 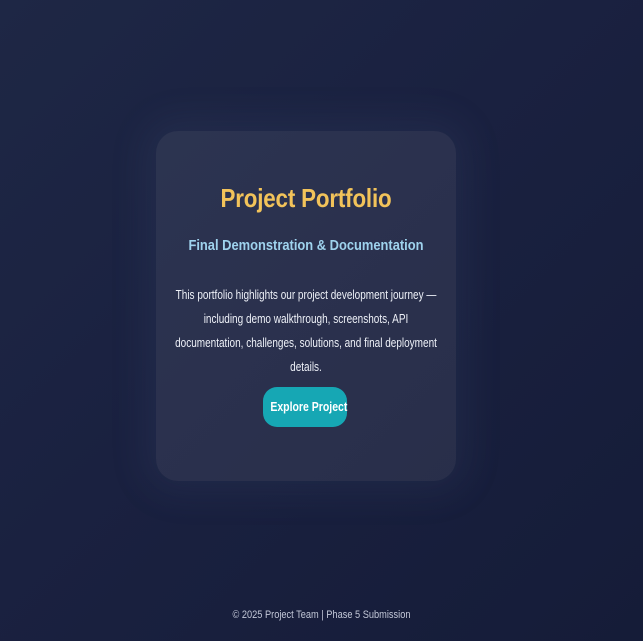 I want to click on explore-project-button: Explore Project, so click(x=305, y=407).